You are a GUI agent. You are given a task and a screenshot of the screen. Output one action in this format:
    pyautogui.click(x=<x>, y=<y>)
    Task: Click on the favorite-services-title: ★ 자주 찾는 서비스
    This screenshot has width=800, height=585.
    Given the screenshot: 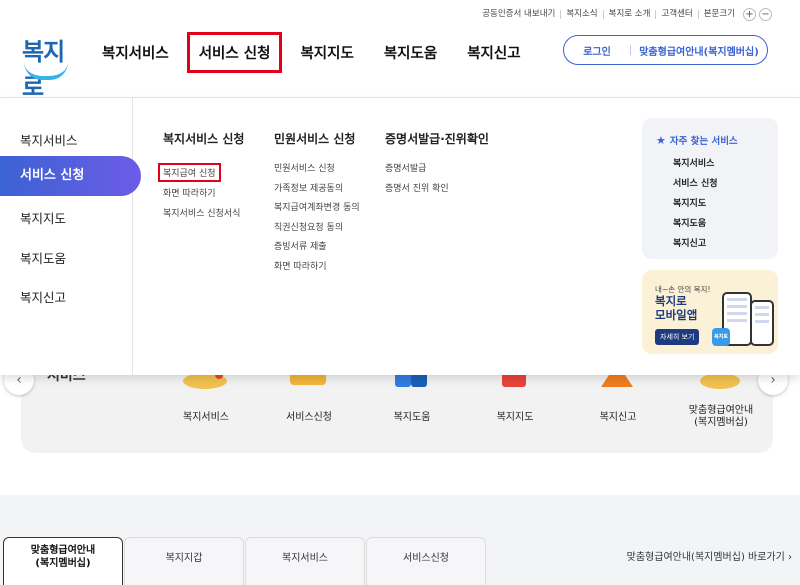 What is the action you would take?
    pyautogui.click(x=697, y=140)
    